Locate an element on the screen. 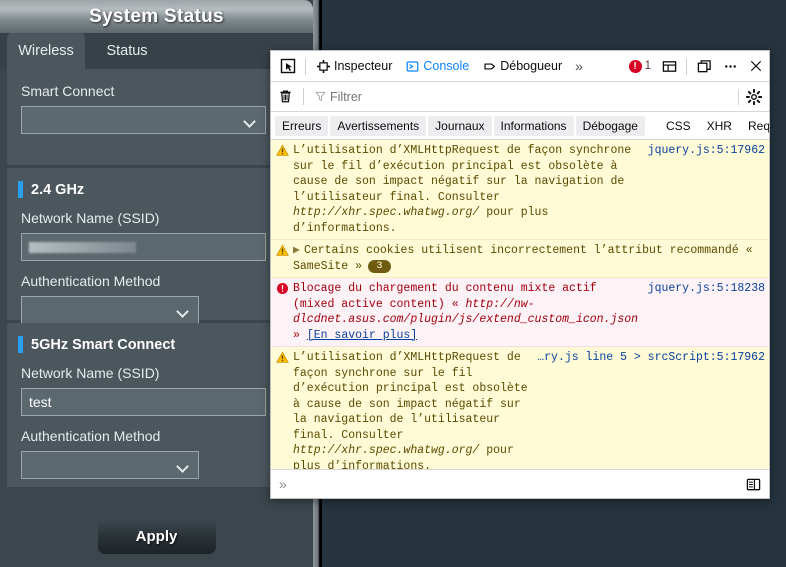  expand-twisty-icon: ▶ is located at coordinates (296, 251).